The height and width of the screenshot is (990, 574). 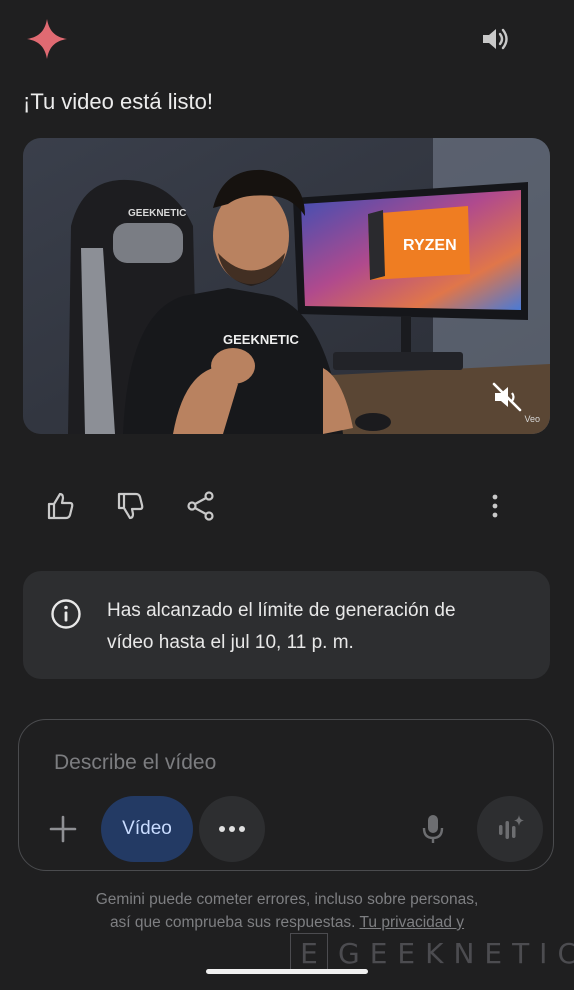 I want to click on disclaimer-text: así que comprueba sus respuestas., so click(x=232, y=922).